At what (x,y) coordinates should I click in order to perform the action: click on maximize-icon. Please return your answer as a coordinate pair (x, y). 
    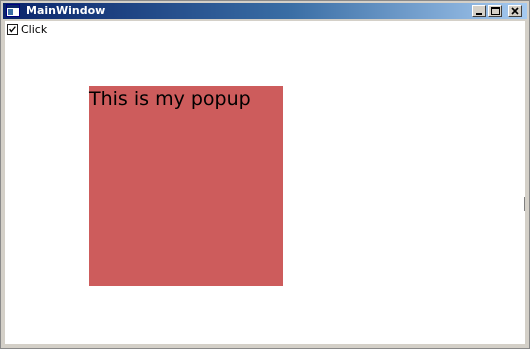
    Looking at the image, I should click on (495, 11).